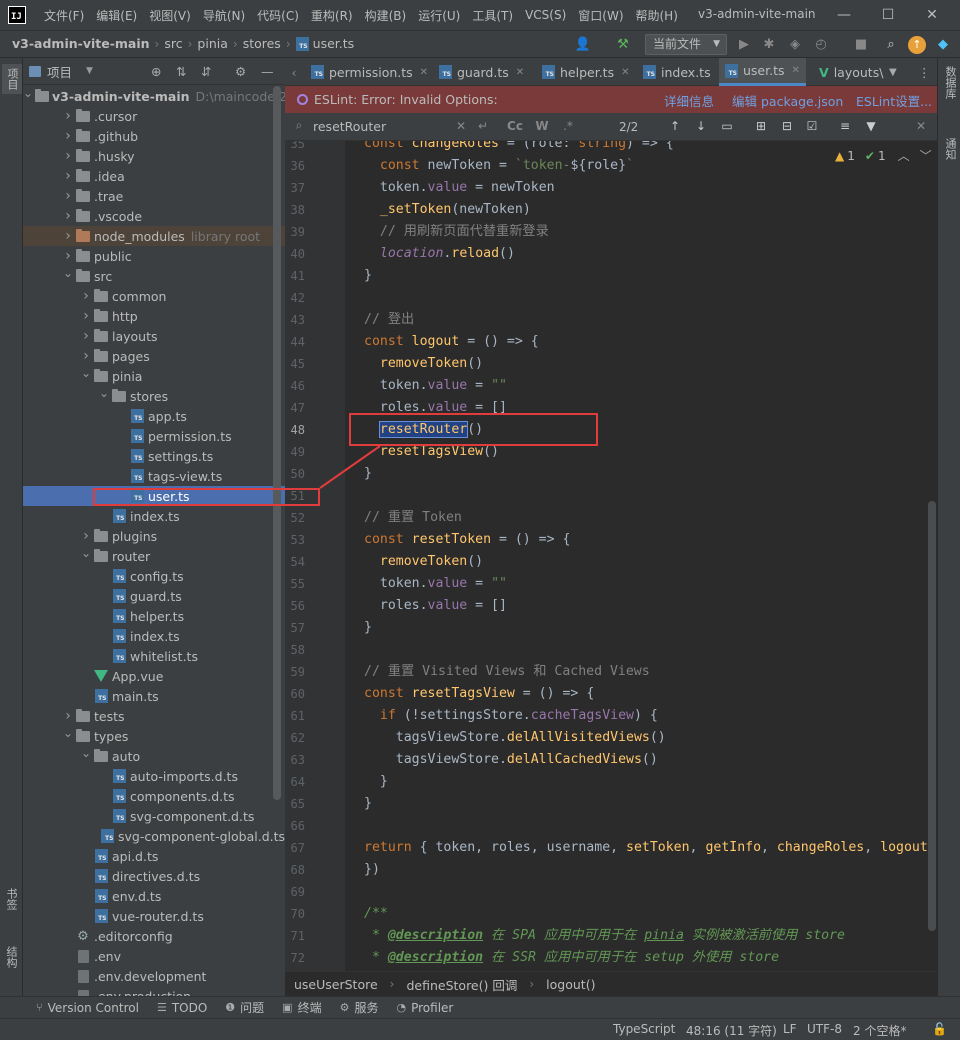 The height and width of the screenshot is (1040, 960). Describe the element at coordinates (278, 15) in the screenshot. I see `menu-item: 代码(C)` at that location.